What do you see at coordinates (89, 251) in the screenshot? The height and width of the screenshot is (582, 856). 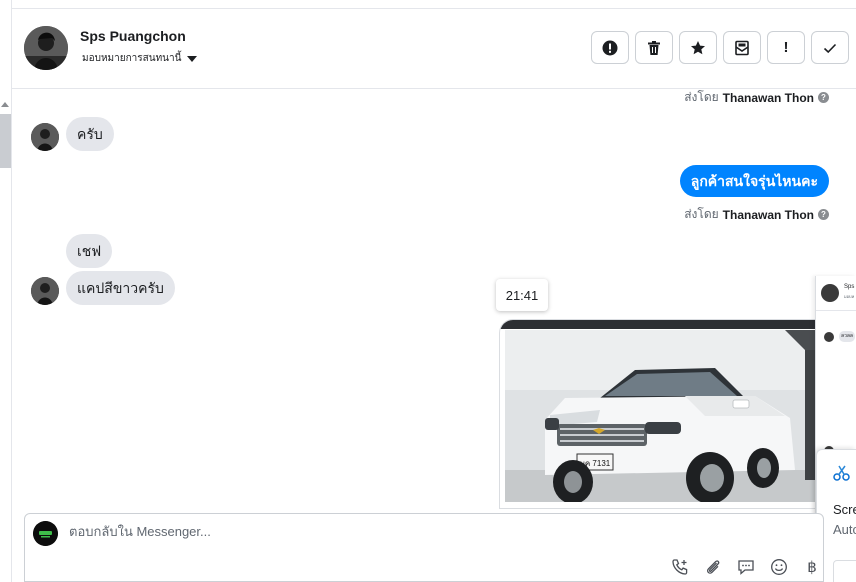 I see `incoming-message: เชฟ` at bounding box center [89, 251].